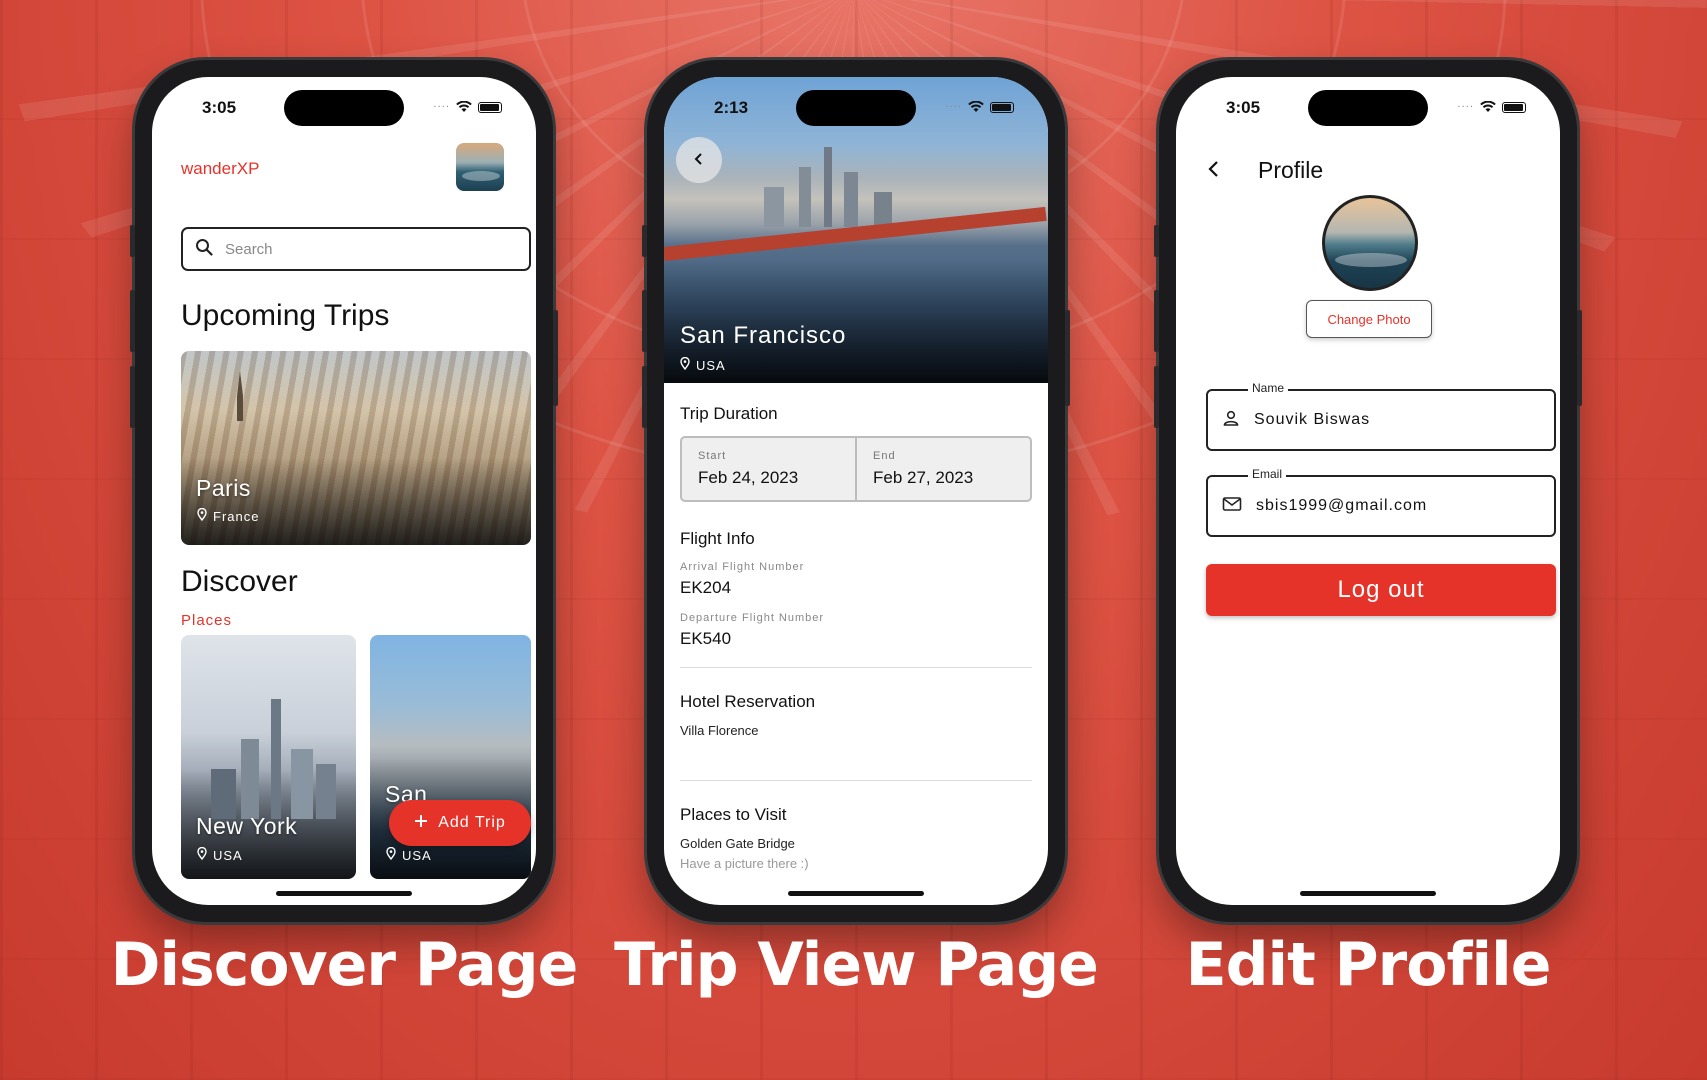  Describe the element at coordinates (752, 618) in the screenshot. I see `departure-flight-label: Departure Flight Number` at that location.